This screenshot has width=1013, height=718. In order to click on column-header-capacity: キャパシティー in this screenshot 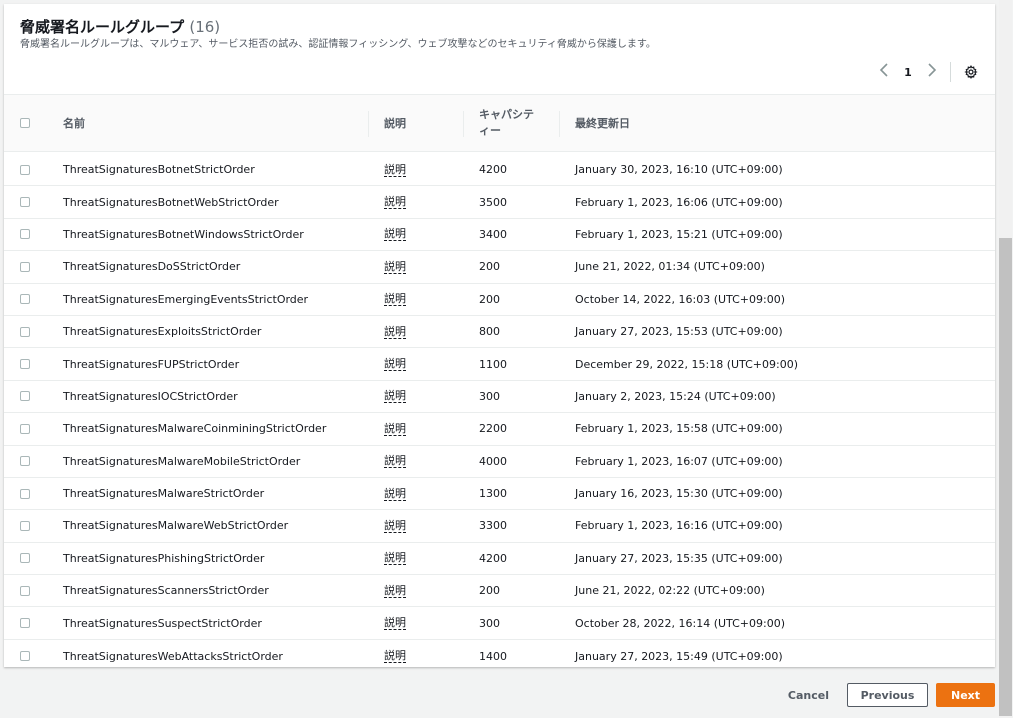, I will do `click(511, 123)`.